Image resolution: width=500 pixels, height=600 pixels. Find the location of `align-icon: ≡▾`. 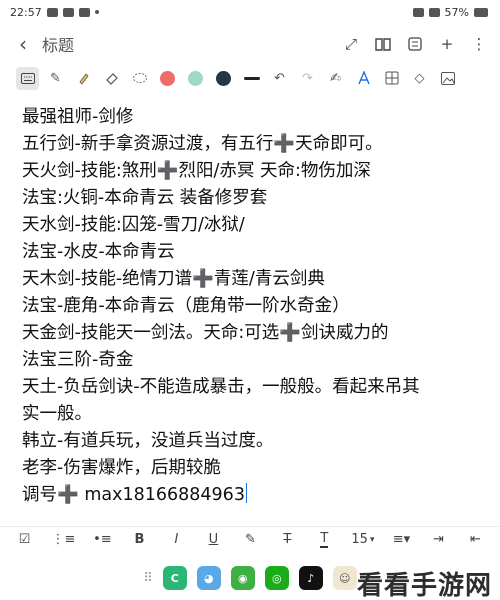

align-icon: ≡▾ is located at coordinates (401, 539).